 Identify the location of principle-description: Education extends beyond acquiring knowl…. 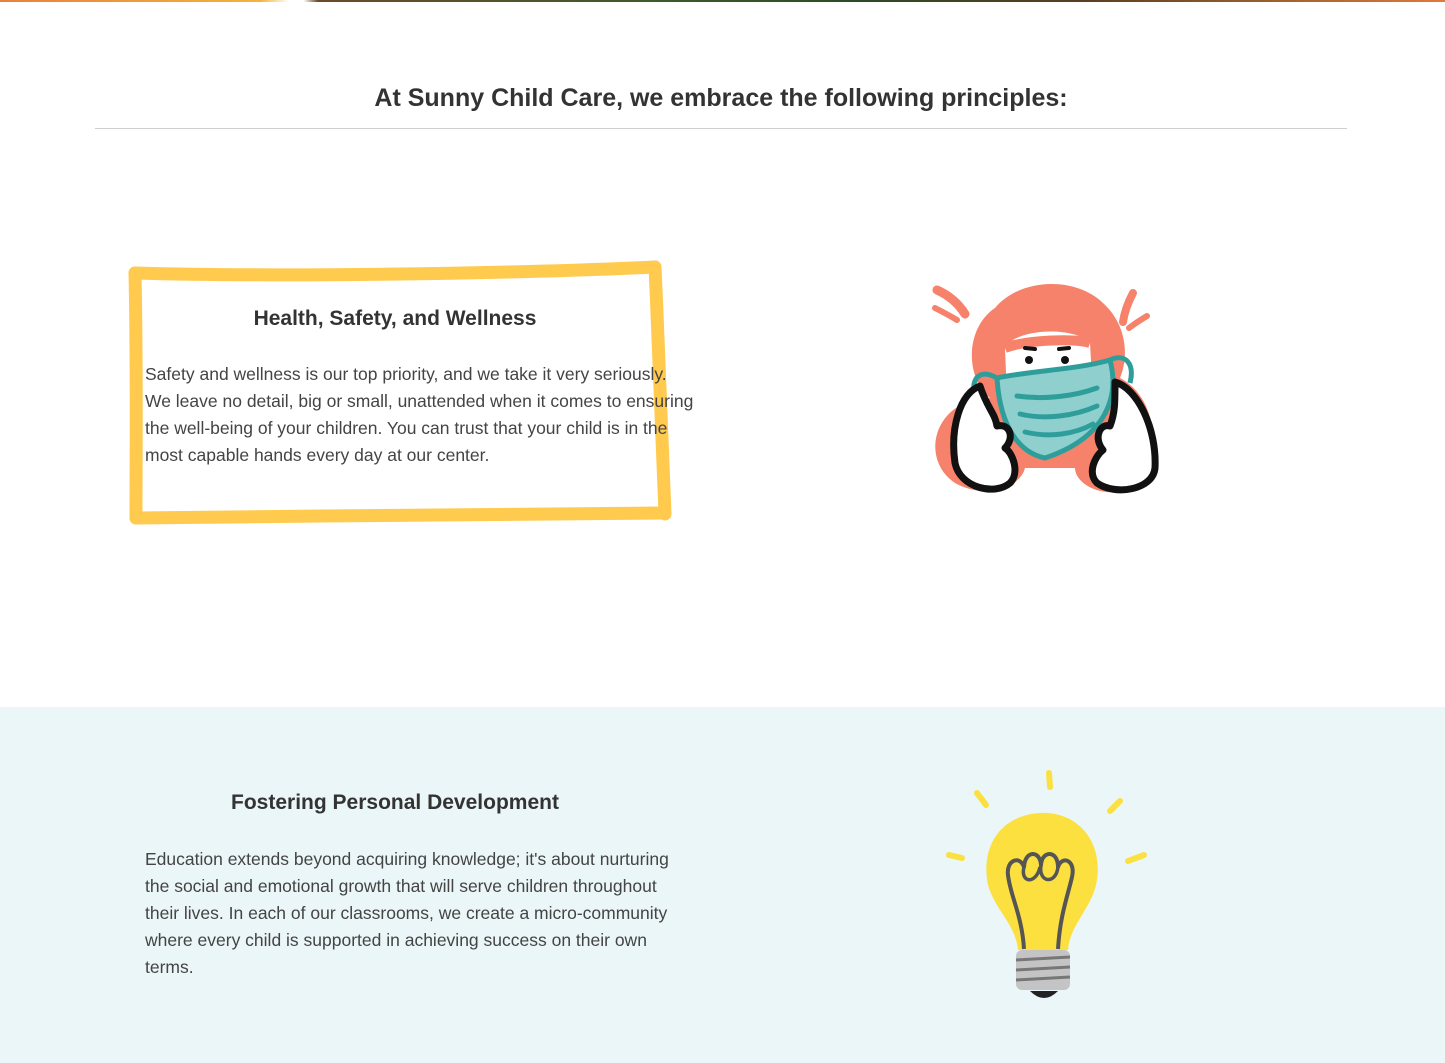
(407, 913).